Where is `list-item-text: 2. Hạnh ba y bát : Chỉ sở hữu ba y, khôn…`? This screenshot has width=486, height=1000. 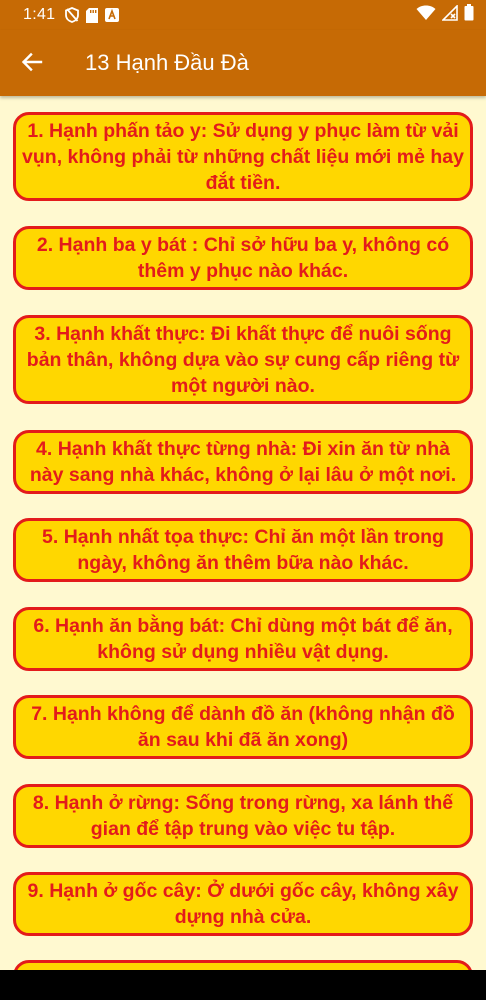 list-item-text: 2. Hạnh ba y bát : Chỉ sở hữu ba y, khôn… is located at coordinates (243, 258).